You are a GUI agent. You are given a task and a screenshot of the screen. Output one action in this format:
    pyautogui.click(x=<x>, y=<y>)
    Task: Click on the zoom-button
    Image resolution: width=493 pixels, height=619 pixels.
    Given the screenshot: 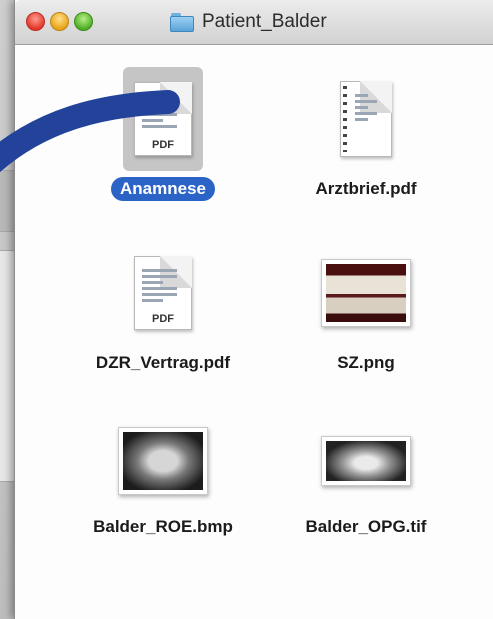 What is the action you would take?
    pyautogui.click(x=83, y=21)
    